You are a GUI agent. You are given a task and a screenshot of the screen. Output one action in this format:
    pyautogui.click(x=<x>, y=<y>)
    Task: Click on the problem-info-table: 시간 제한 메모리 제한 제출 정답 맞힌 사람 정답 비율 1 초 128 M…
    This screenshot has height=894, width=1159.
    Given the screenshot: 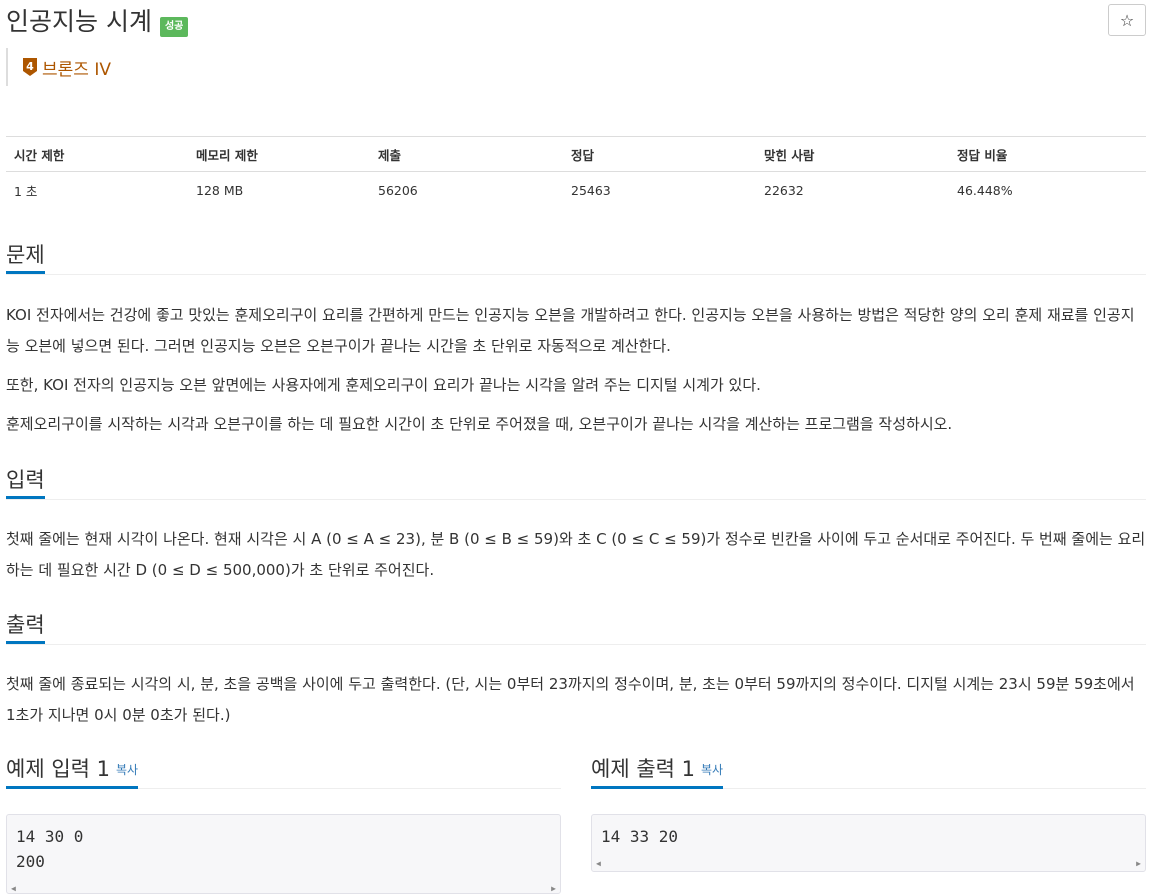 What is the action you would take?
    pyautogui.click(x=576, y=172)
    